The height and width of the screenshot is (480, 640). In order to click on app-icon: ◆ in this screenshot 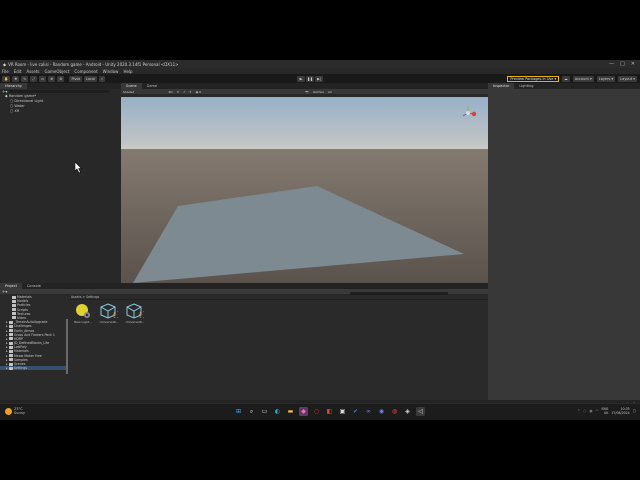, I will do `click(303, 411)`.